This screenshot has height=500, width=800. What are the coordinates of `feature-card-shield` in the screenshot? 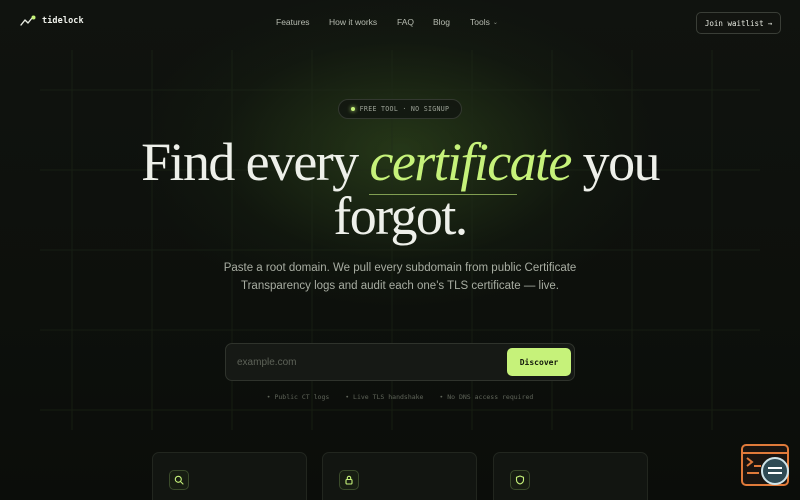 It's located at (570, 476).